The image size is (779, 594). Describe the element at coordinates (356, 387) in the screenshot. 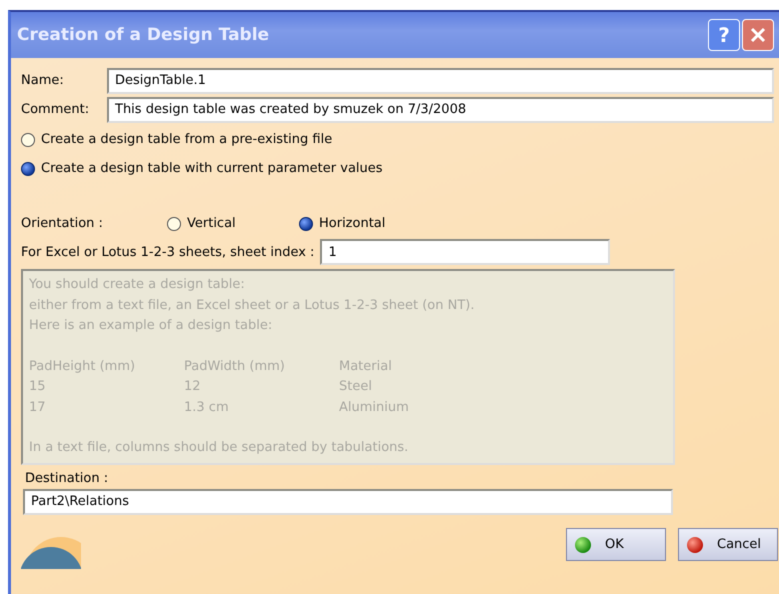

I see `example-cell-text: Steel` at that location.